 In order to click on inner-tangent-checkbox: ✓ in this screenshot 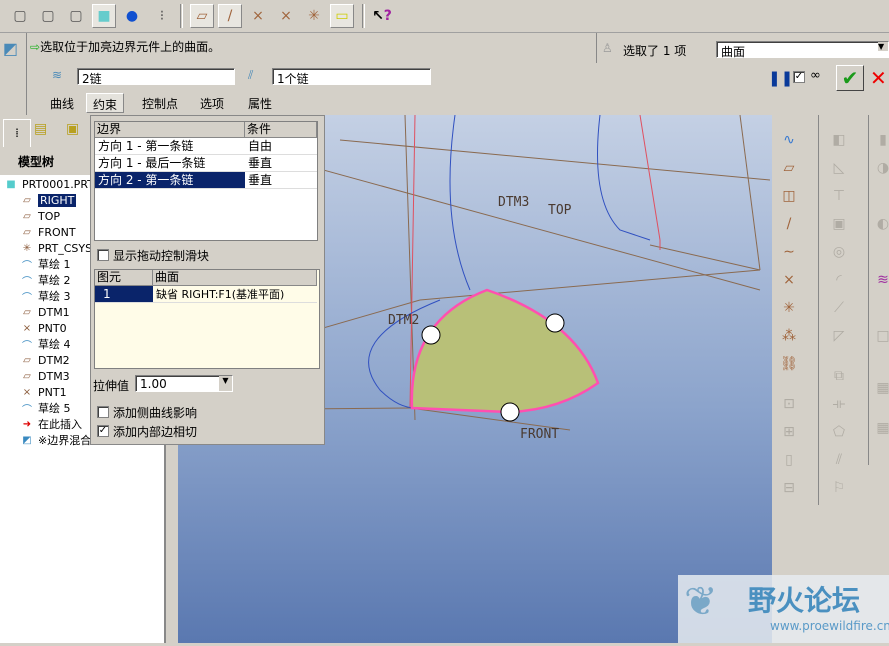, I will do `click(103, 431)`.